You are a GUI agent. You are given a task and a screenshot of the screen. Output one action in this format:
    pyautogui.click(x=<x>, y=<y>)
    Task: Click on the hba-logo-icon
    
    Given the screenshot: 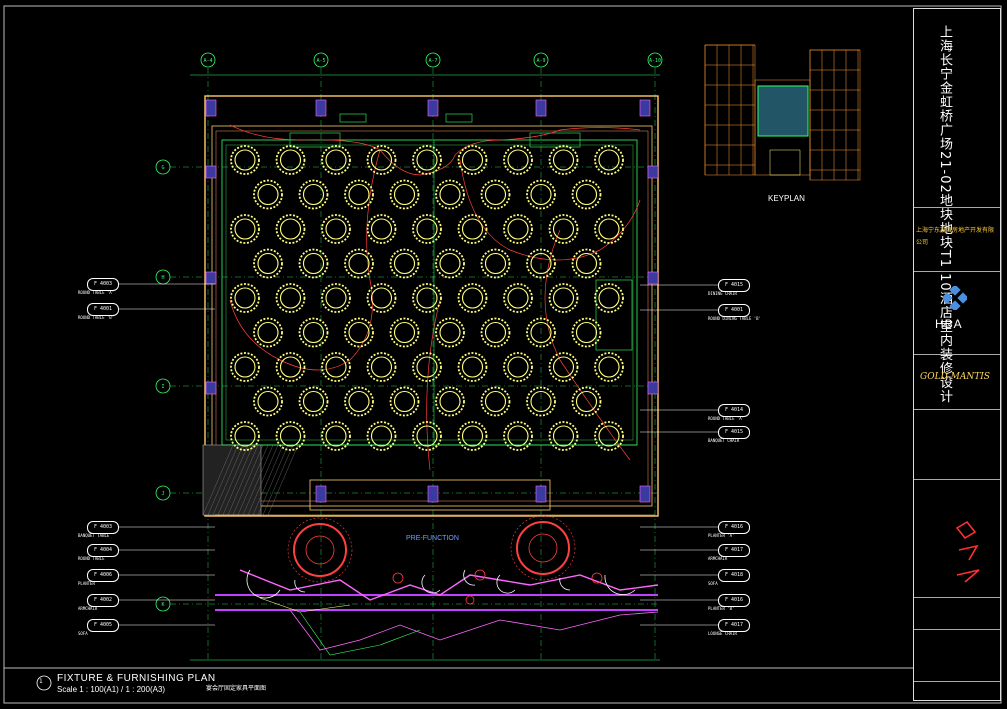 What is the action you would take?
    pyautogui.click(x=955, y=298)
    